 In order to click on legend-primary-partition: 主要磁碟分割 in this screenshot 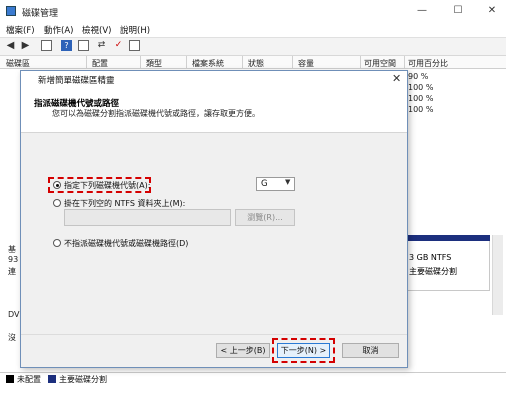, I will do `click(83, 379)`.